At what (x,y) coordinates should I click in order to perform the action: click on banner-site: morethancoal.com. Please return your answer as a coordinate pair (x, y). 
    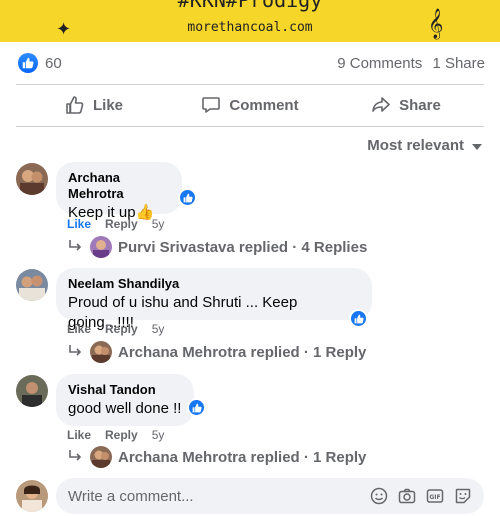
    Looking at the image, I should click on (250, 27).